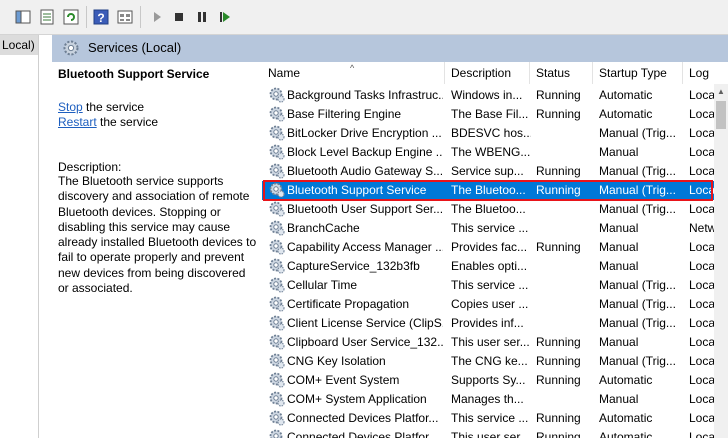  What do you see at coordinates (353, 73) in the screenshot?
I see `column-header-name: ^ Name` at bounding box center [353, 73].